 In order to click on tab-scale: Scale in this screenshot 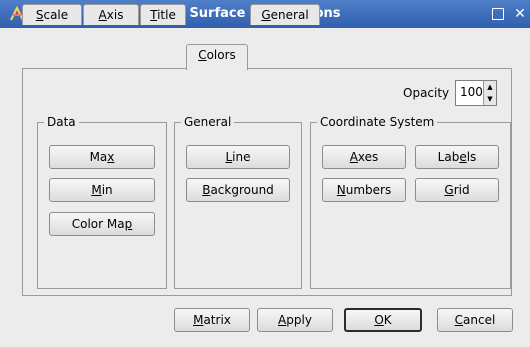, I will do `click(52, 14)`.